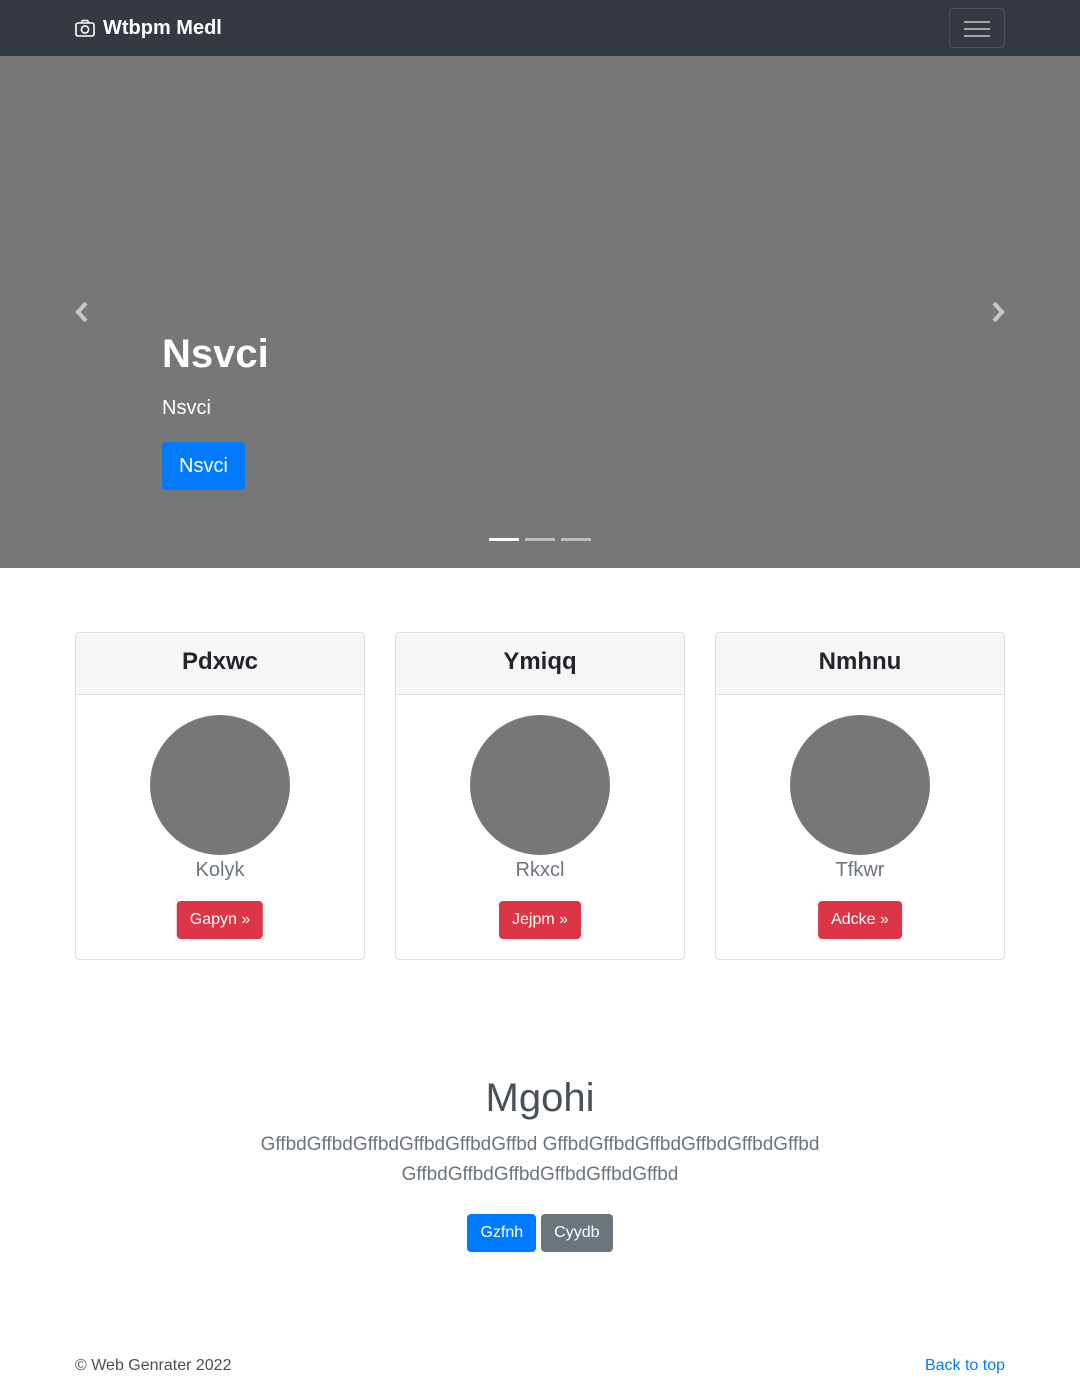  I want to click on card-1: Pdxwc Kolyk Gapyn », so click(220, 796).